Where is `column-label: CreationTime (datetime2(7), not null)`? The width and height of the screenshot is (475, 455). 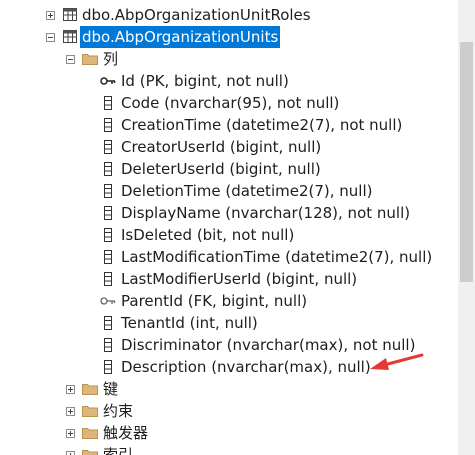
column-label: CreationTime (datetime2(7), not null) is located at coordinates (262, 125).